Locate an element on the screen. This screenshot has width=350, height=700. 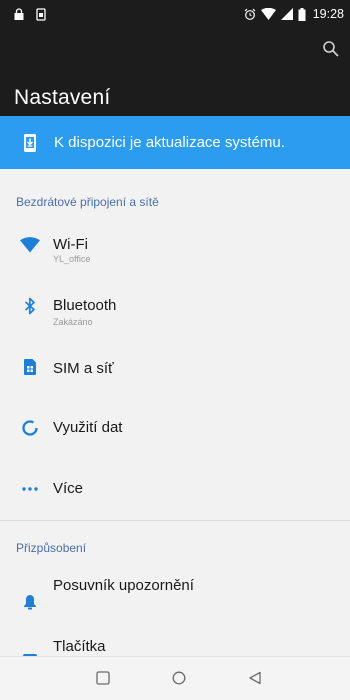
navigation-bar is located at coordinates (175, 678).